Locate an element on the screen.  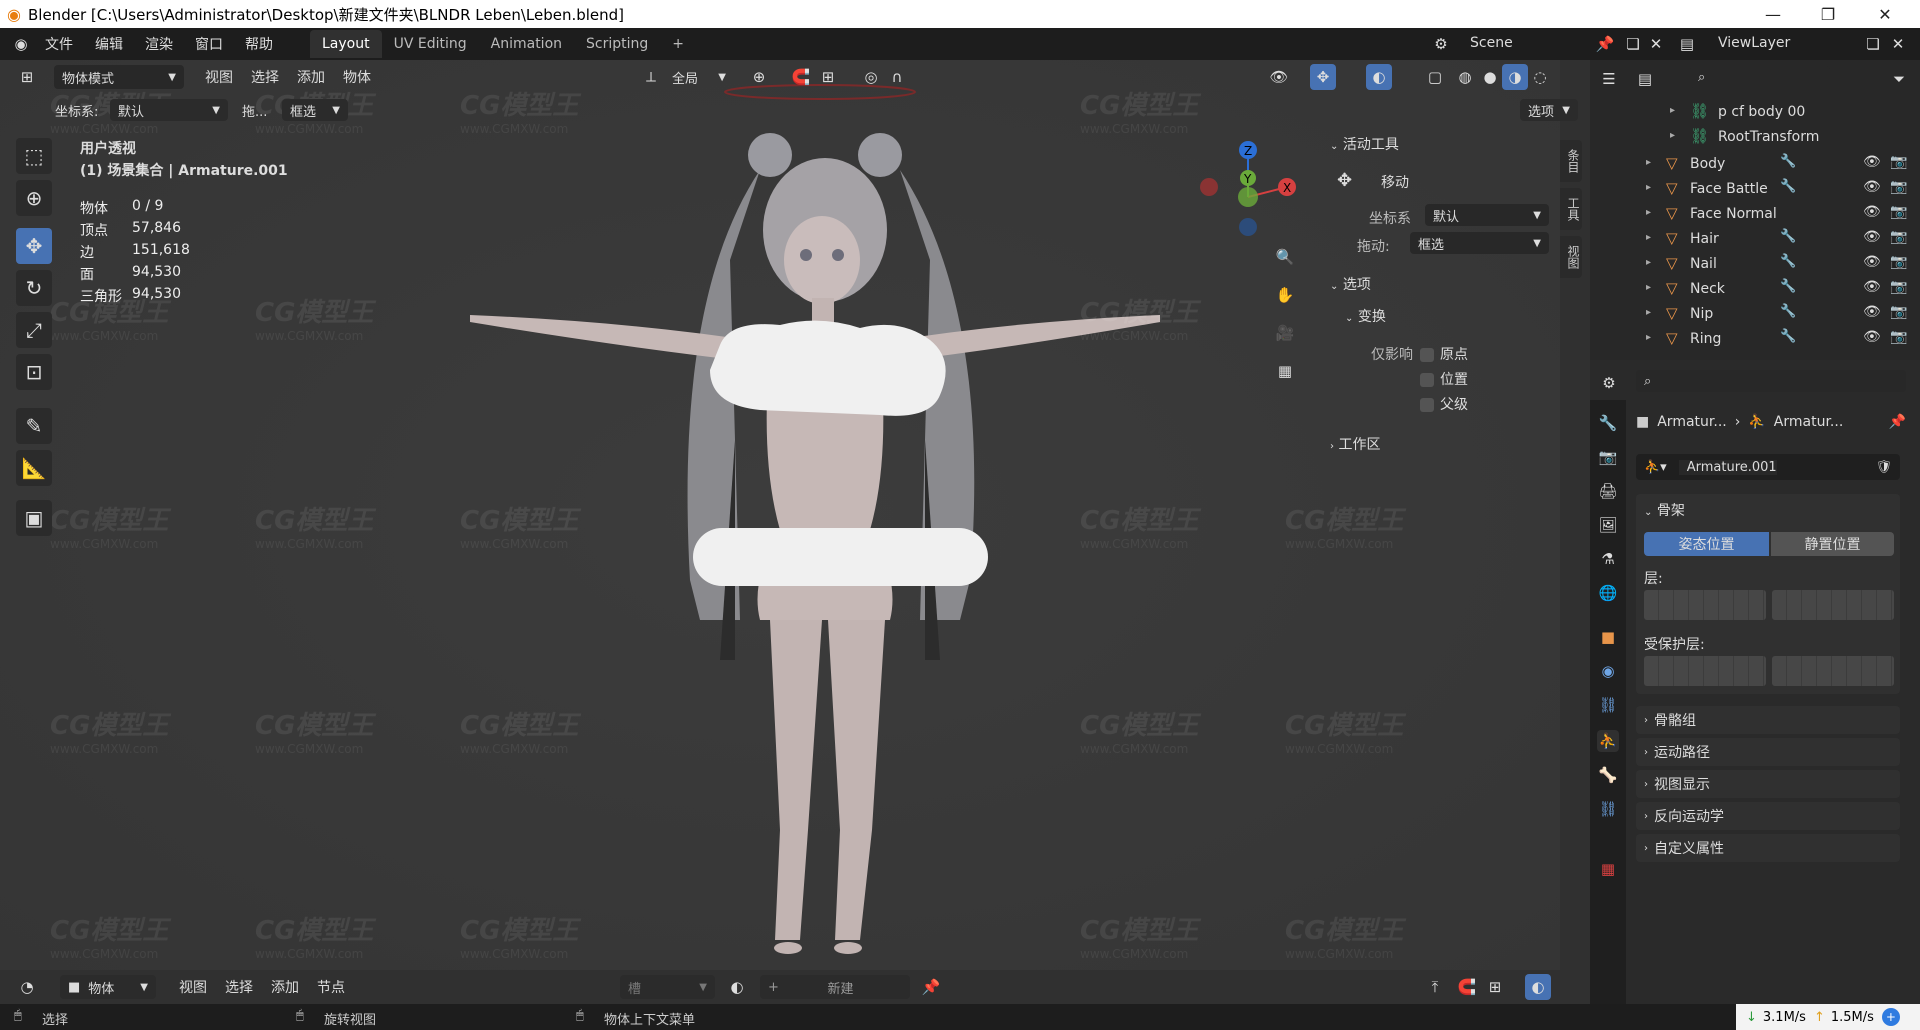
falloff-icon: ∩ is located at coordinates (897, 77).